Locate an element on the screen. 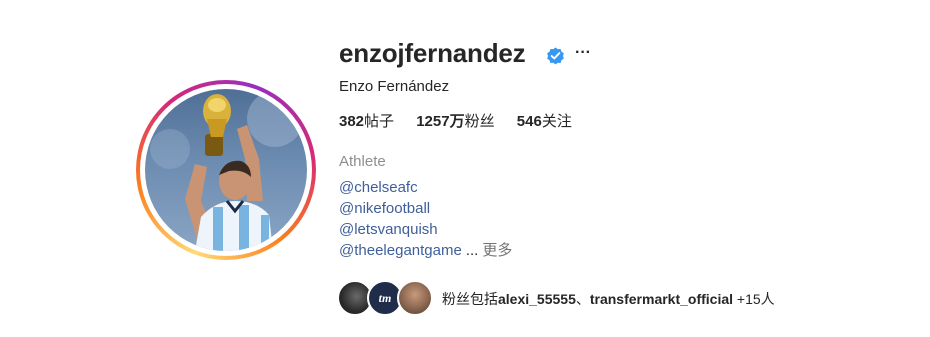 The width and height of the screenshot is (930, 337). bio-last-row: @theelegantgame... 更多 is located at coordinates (425, 250).